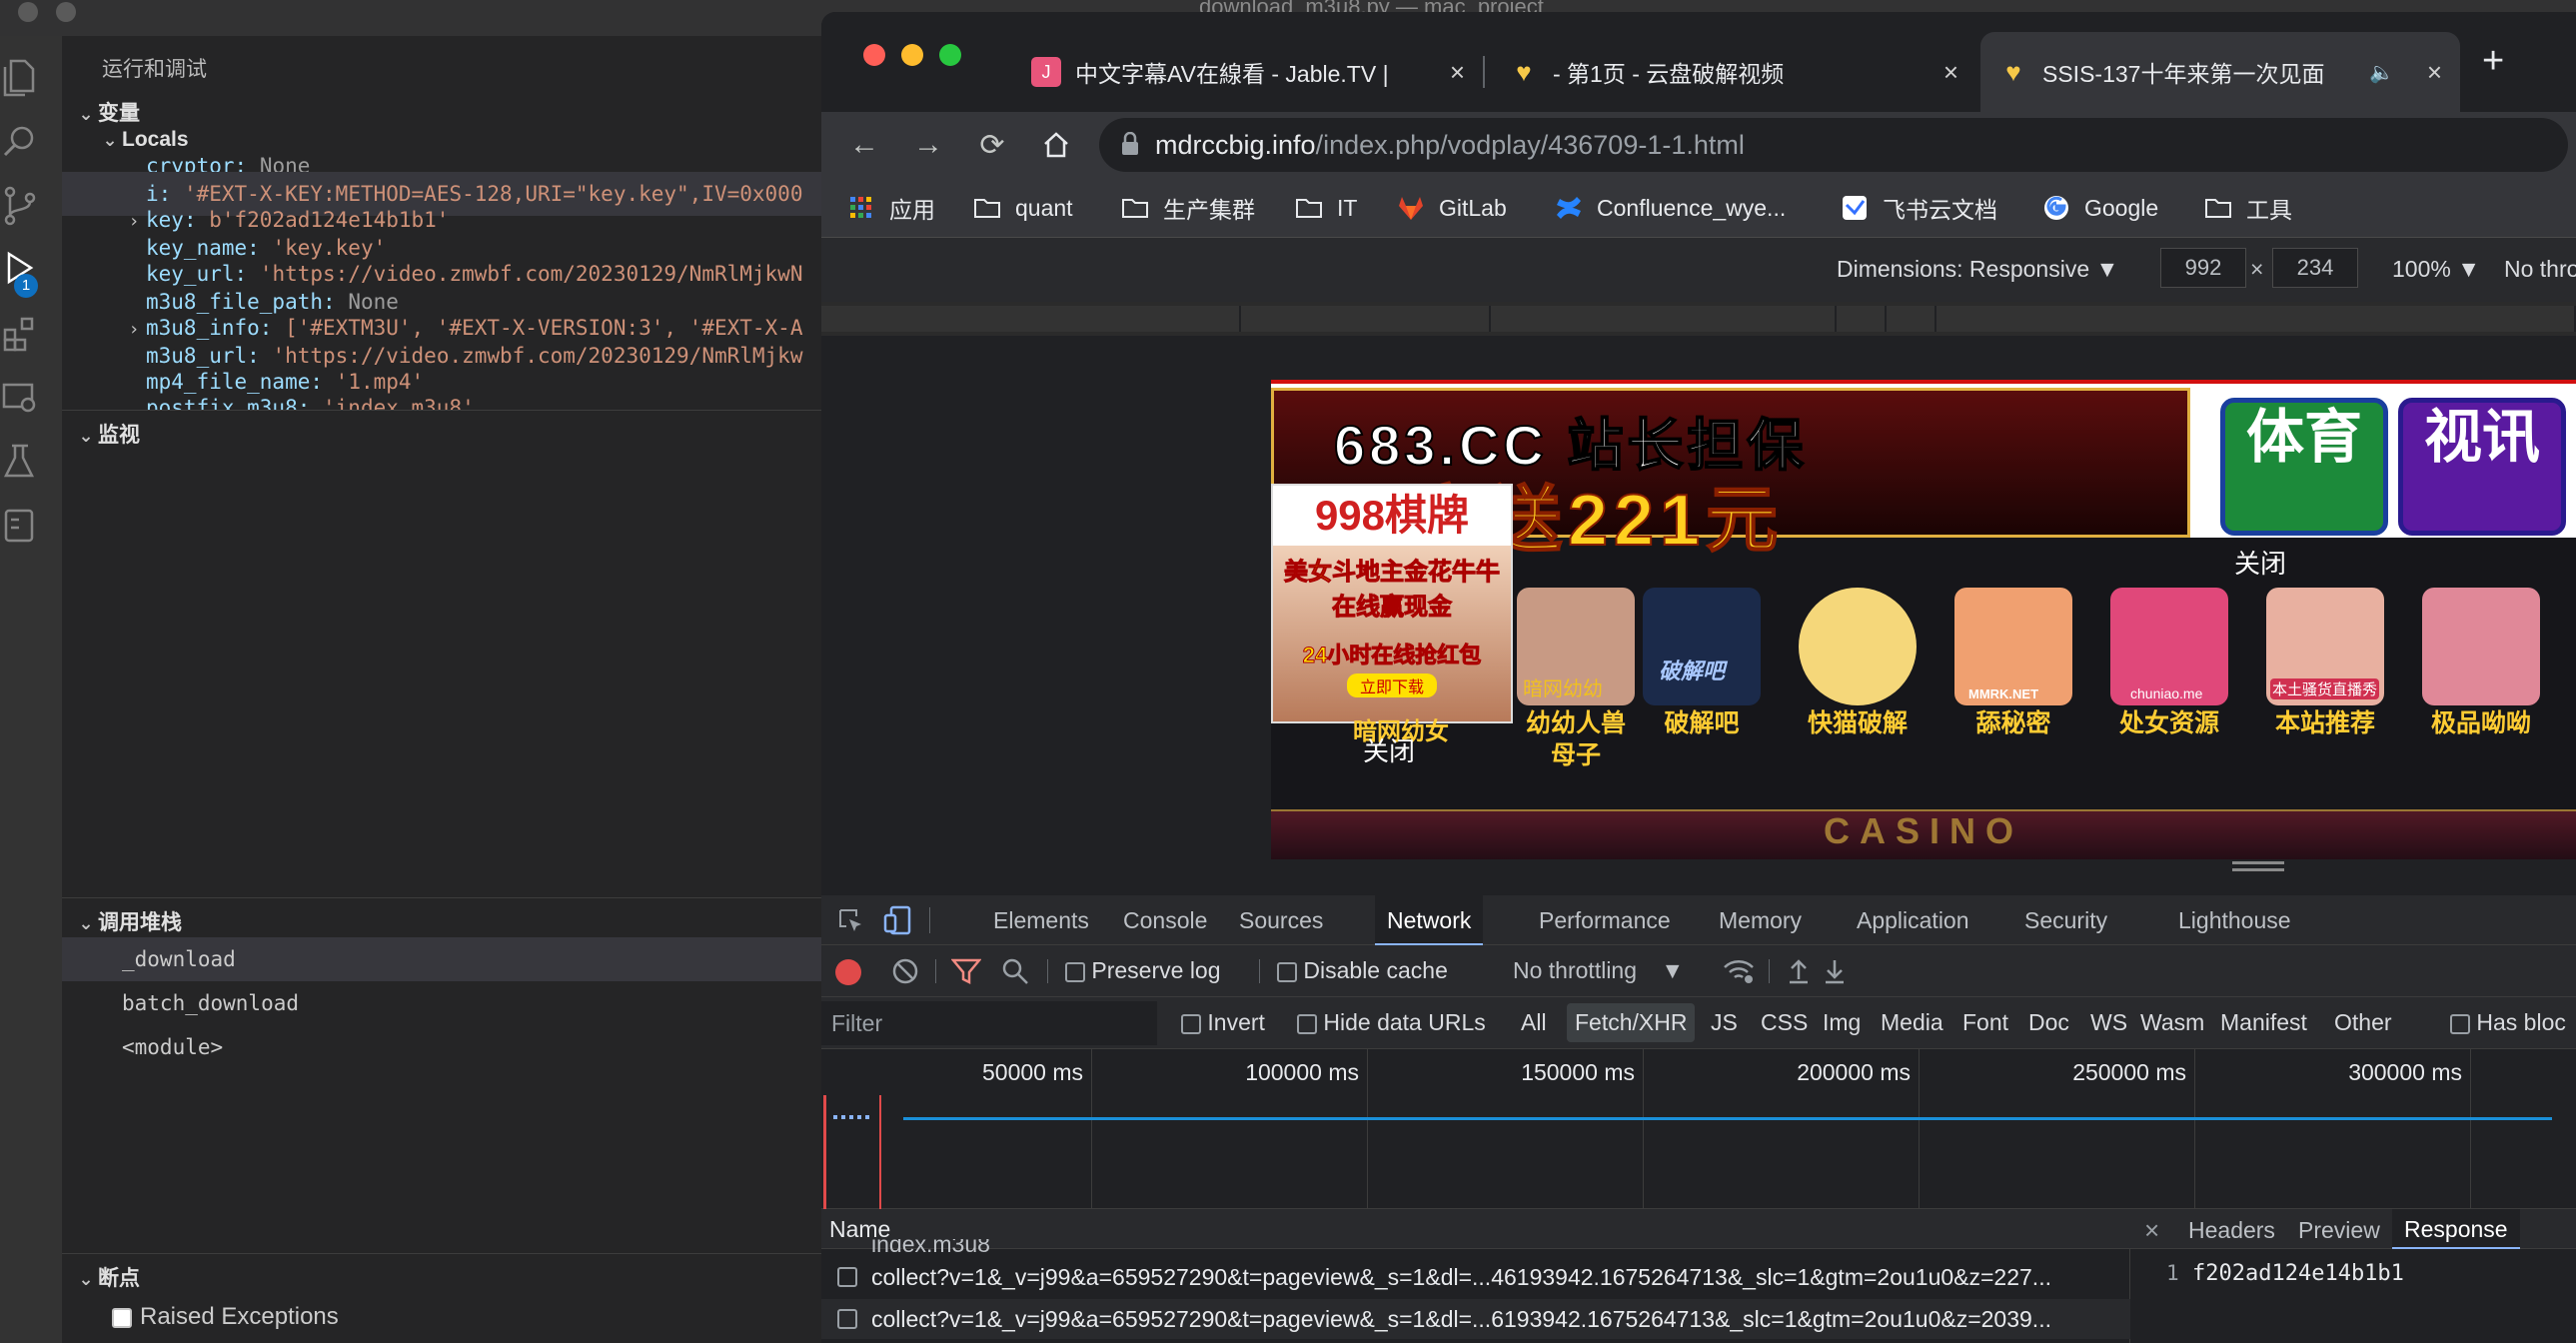 The height and width of the screenshot is (1343, 2576). Describe the element at coordinates (864, 145) in the screenshot. I see `back-icon: ←` at that location.